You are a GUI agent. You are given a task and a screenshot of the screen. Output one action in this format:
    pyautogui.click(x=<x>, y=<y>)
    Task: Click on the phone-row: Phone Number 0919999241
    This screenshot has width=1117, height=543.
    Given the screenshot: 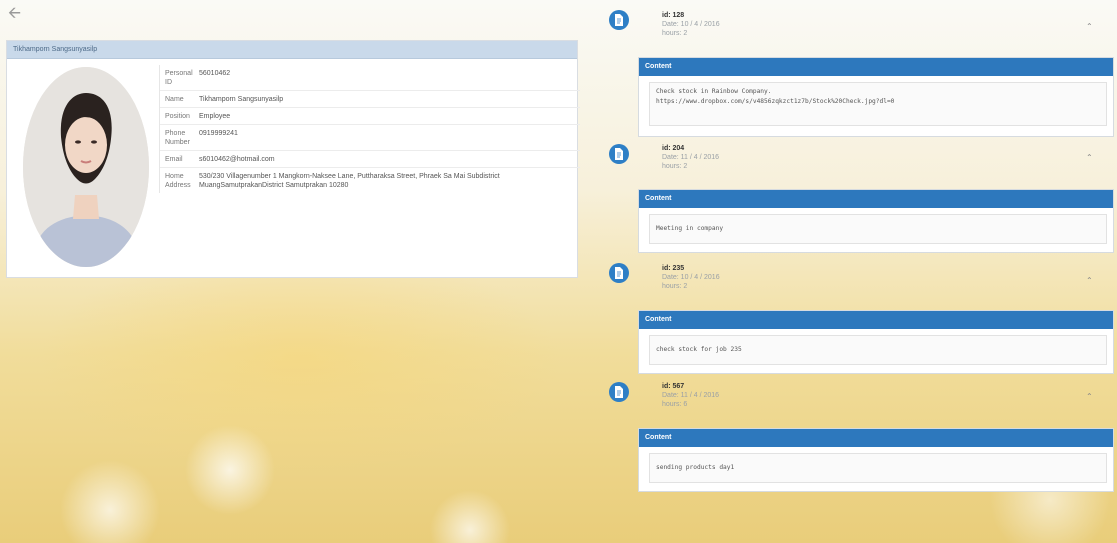 What is the action you would take?
    pyautogui.click(x=370, y=137)
    